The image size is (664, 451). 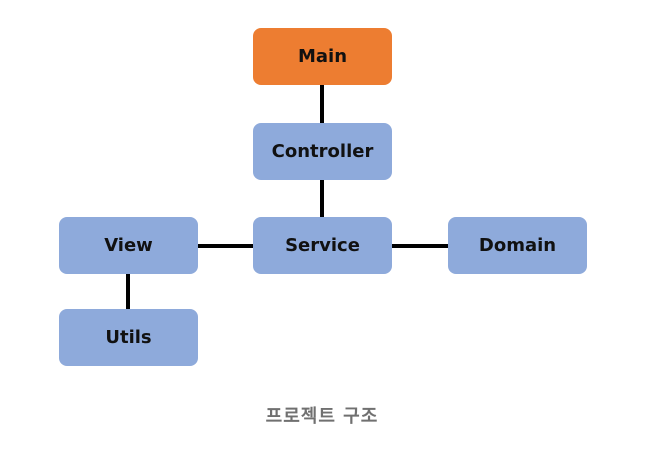 I want to click on edge-view-service, so click(x=225, y=246).